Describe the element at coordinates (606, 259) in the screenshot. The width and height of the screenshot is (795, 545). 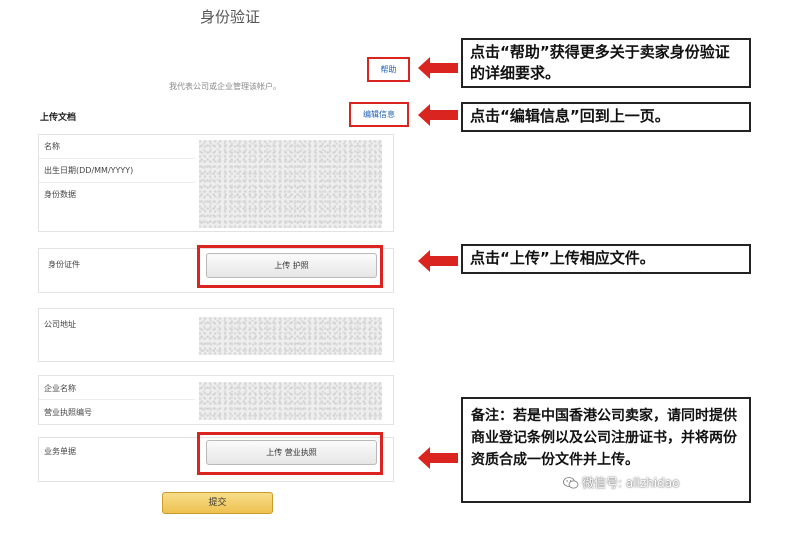
I see `upload-callout: 点击“上传”上传相应文件。` at that location.